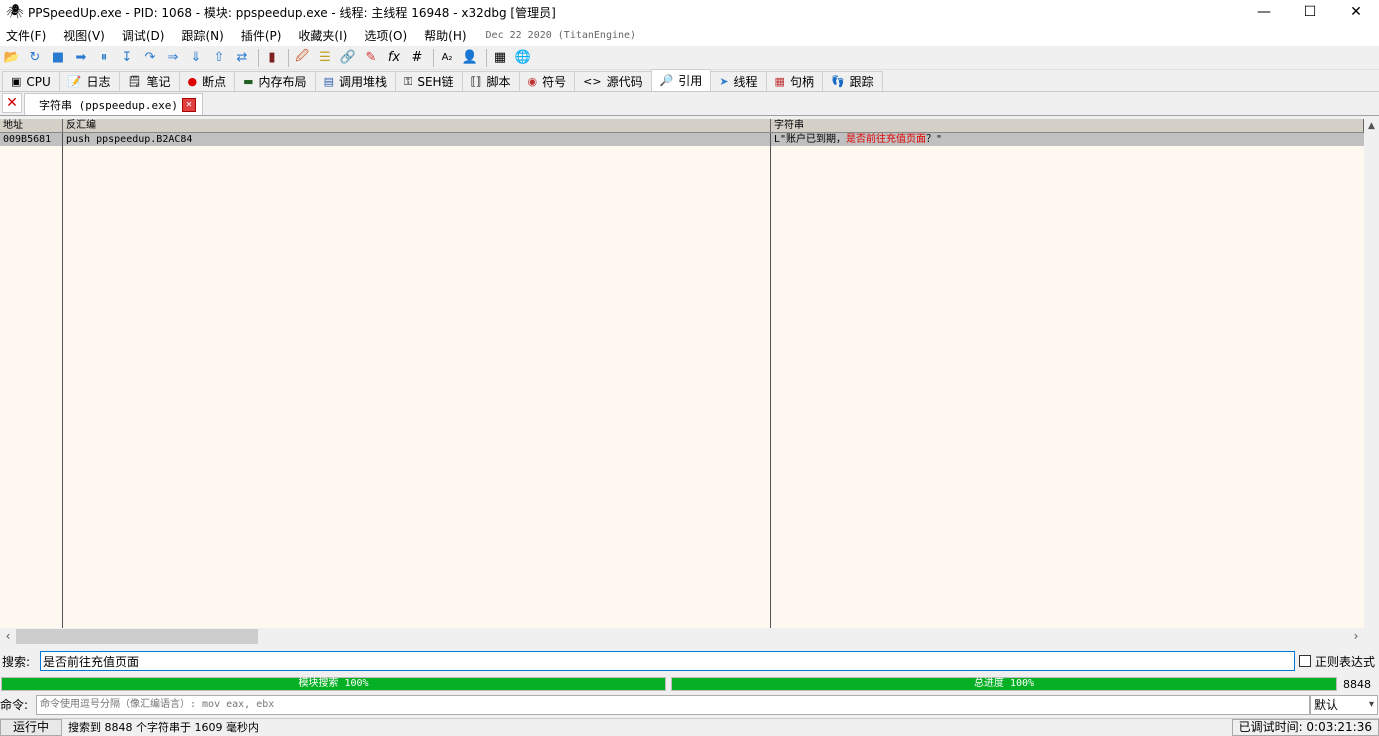  What do you see at coordinates (325, 58) in the screenshot?
I see `comments-icon: ☰` at bounding box center [325, 58].